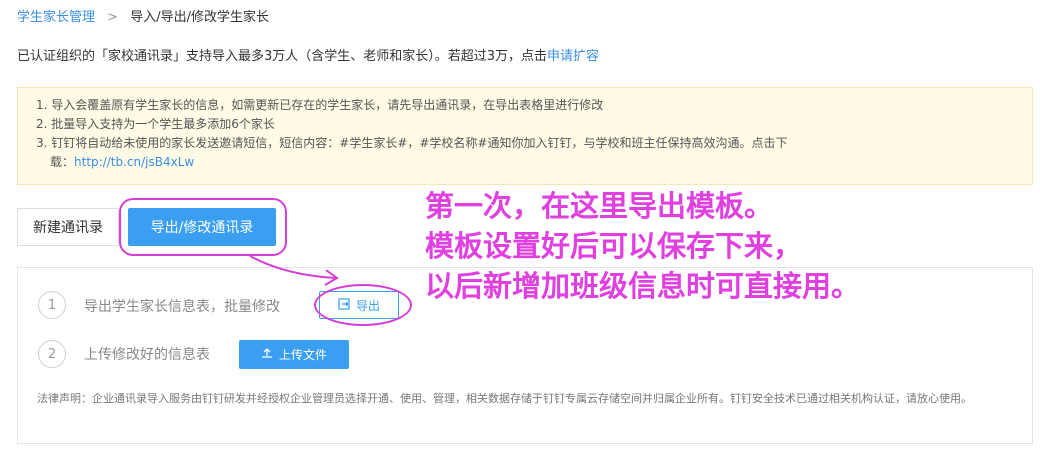  What do you see at coordinates (525, 162) in the screenshot?
I see `notice-line-4: 载：http://tb.cn/jsB4xLw` at bounding box center [525, 162].